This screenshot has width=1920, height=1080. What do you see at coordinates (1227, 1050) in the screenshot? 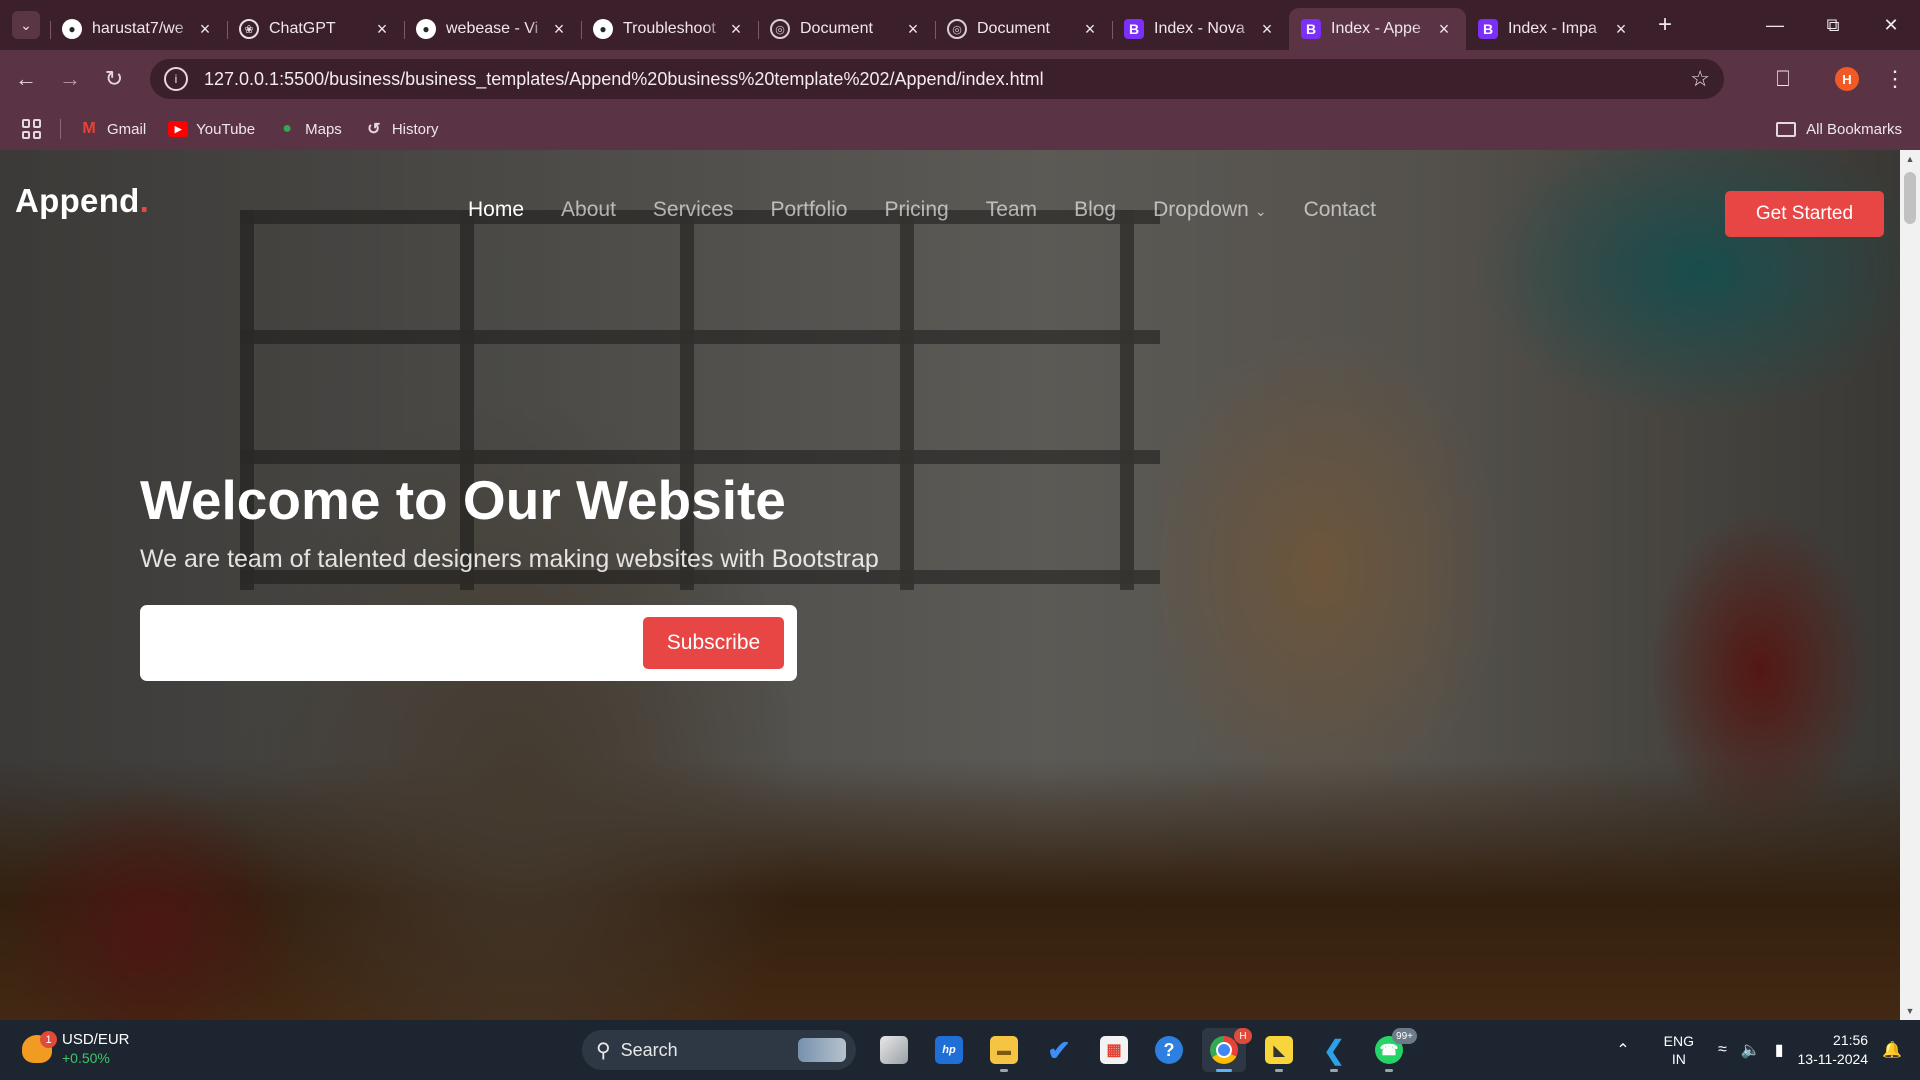
I see `taskbar-app-chrome: H` at bounding box center [1227, 1050].